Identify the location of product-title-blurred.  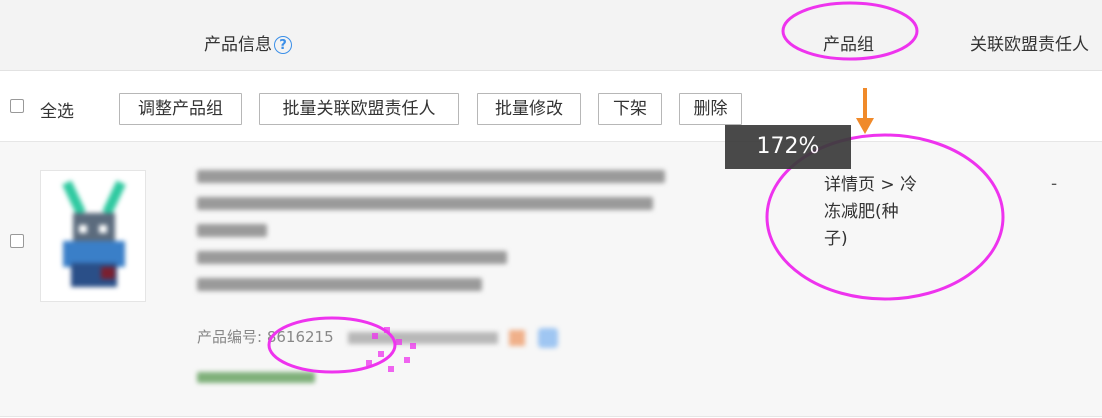
(432, 237).